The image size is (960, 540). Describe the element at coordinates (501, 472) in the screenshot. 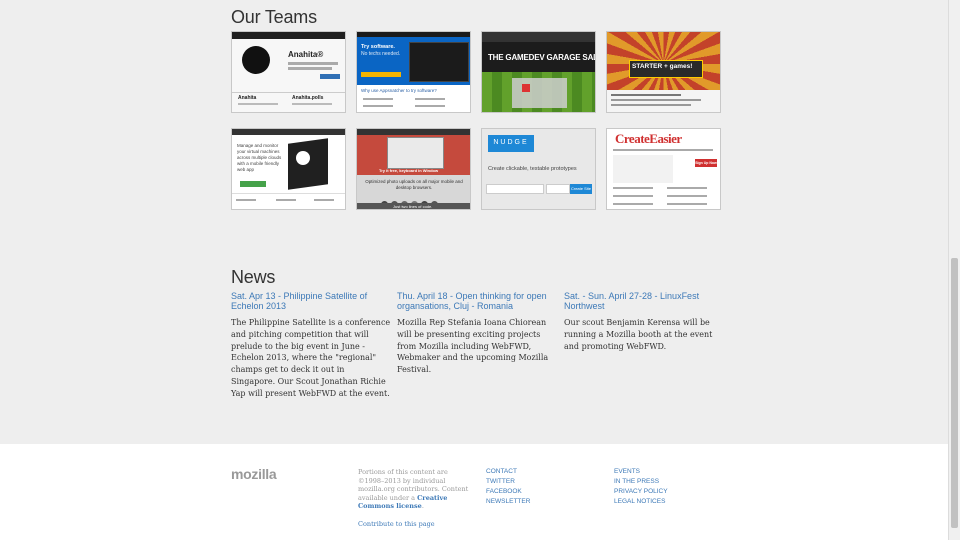

I see `footer-link-contact: CONTACT` at that location.